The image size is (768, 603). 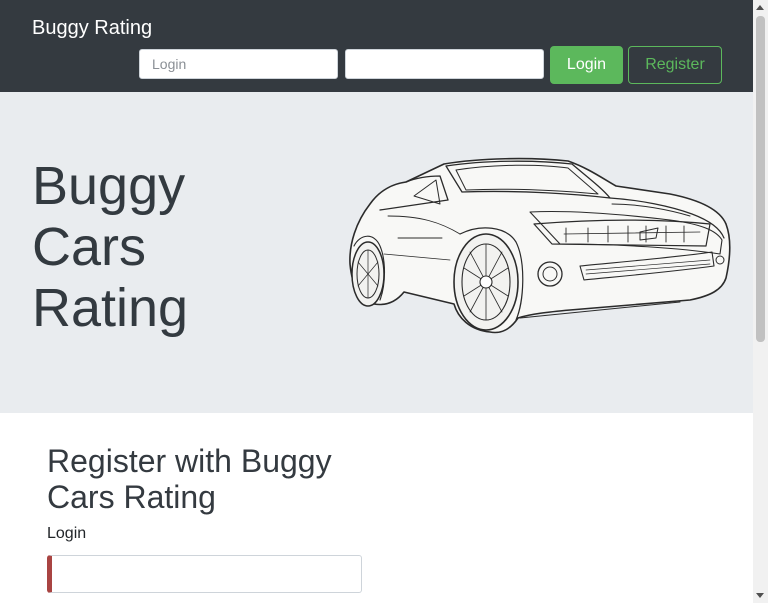 I want to click on register-button: Register, so click(x=675, y=65).